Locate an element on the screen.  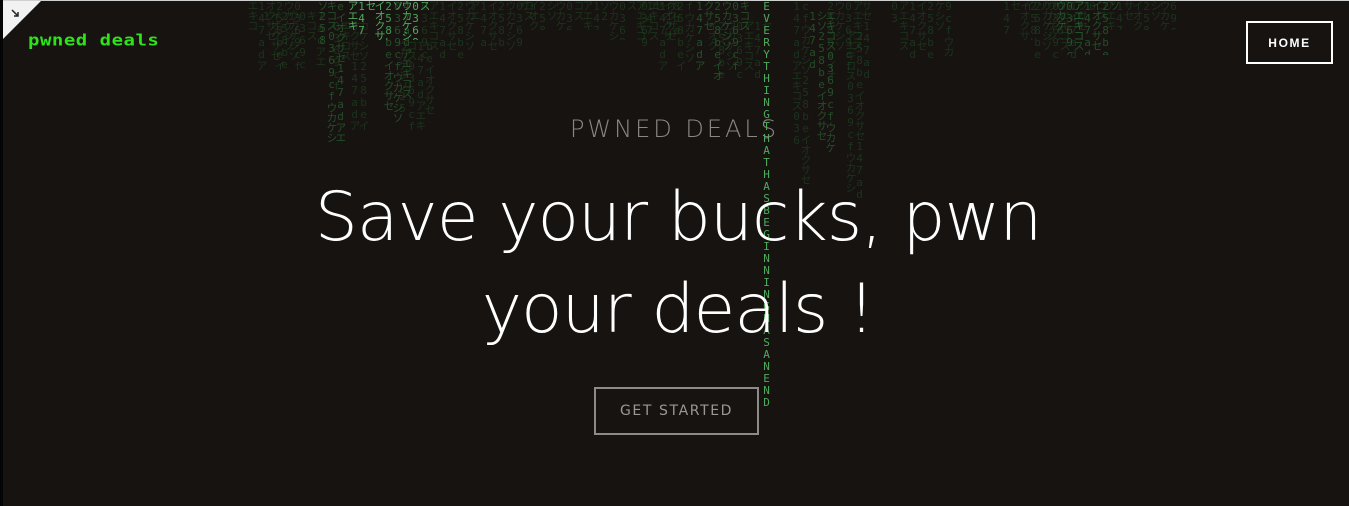
rain-column: コス0369cfウカケシソ258beイオクサセ147adアエ is located at coordinates (501, 25).